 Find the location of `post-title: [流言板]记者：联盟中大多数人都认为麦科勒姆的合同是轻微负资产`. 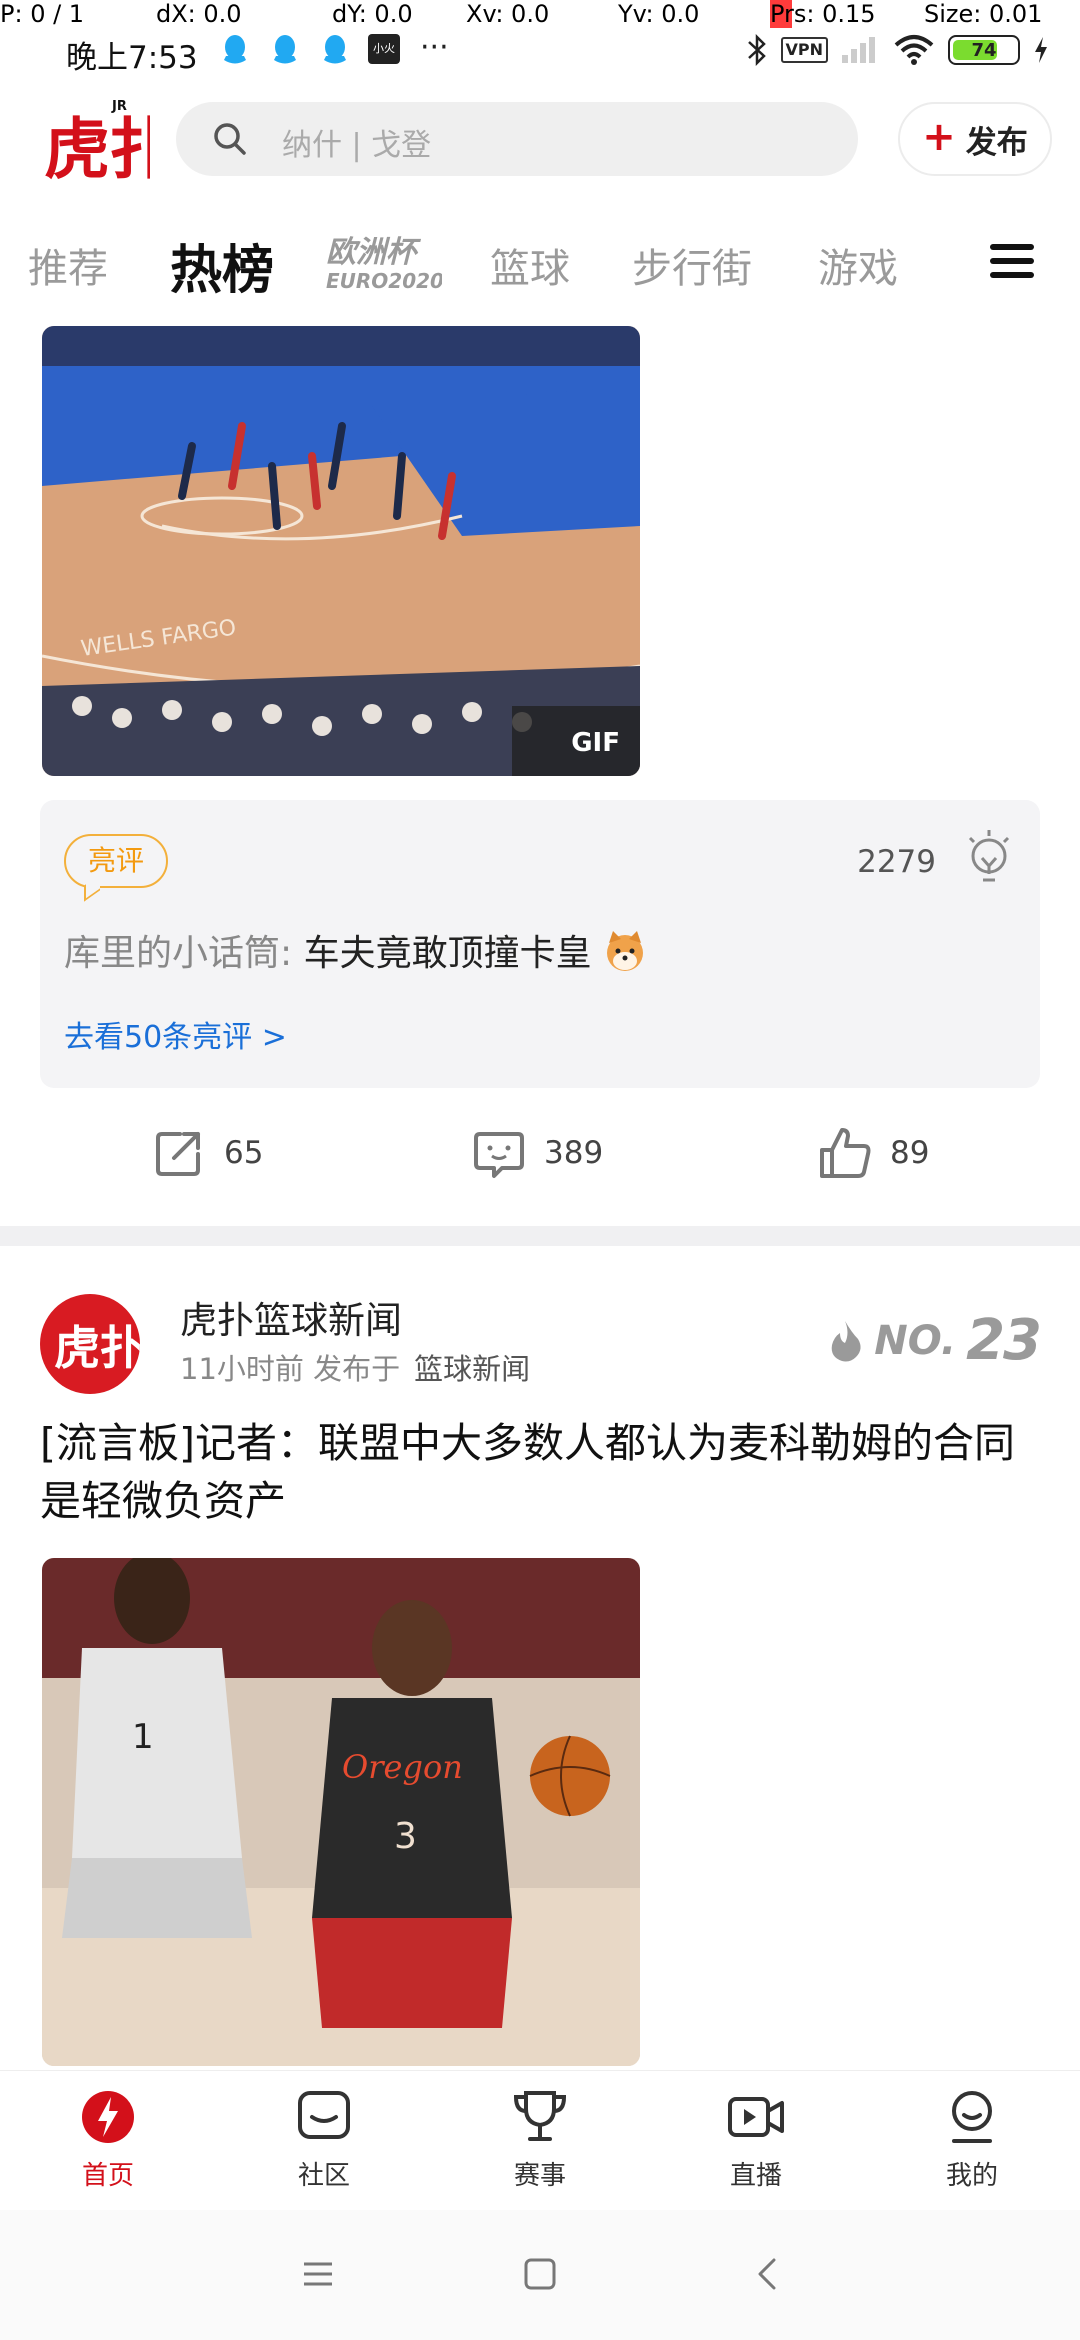

post-title: [流言板]记者：联盟中大多数人都认为麦科勒姆的合同是轻微负资产 is located at coordinates (545, 1472).